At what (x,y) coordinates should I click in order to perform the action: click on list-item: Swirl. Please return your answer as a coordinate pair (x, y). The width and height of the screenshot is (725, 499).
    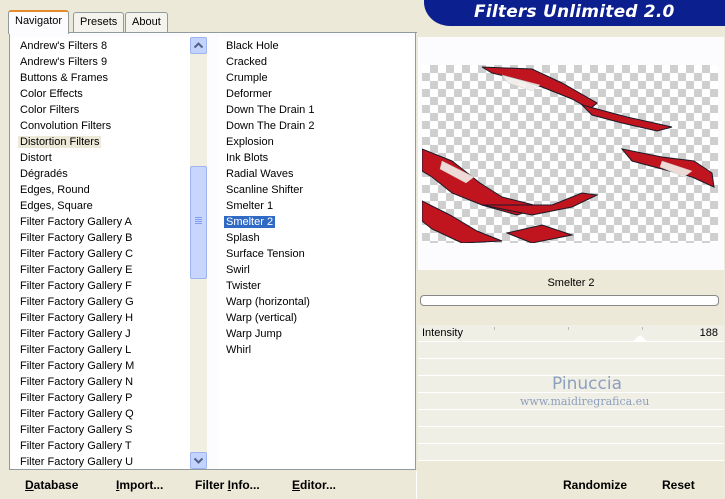
    Looking at the image, I should click on (315, 270).